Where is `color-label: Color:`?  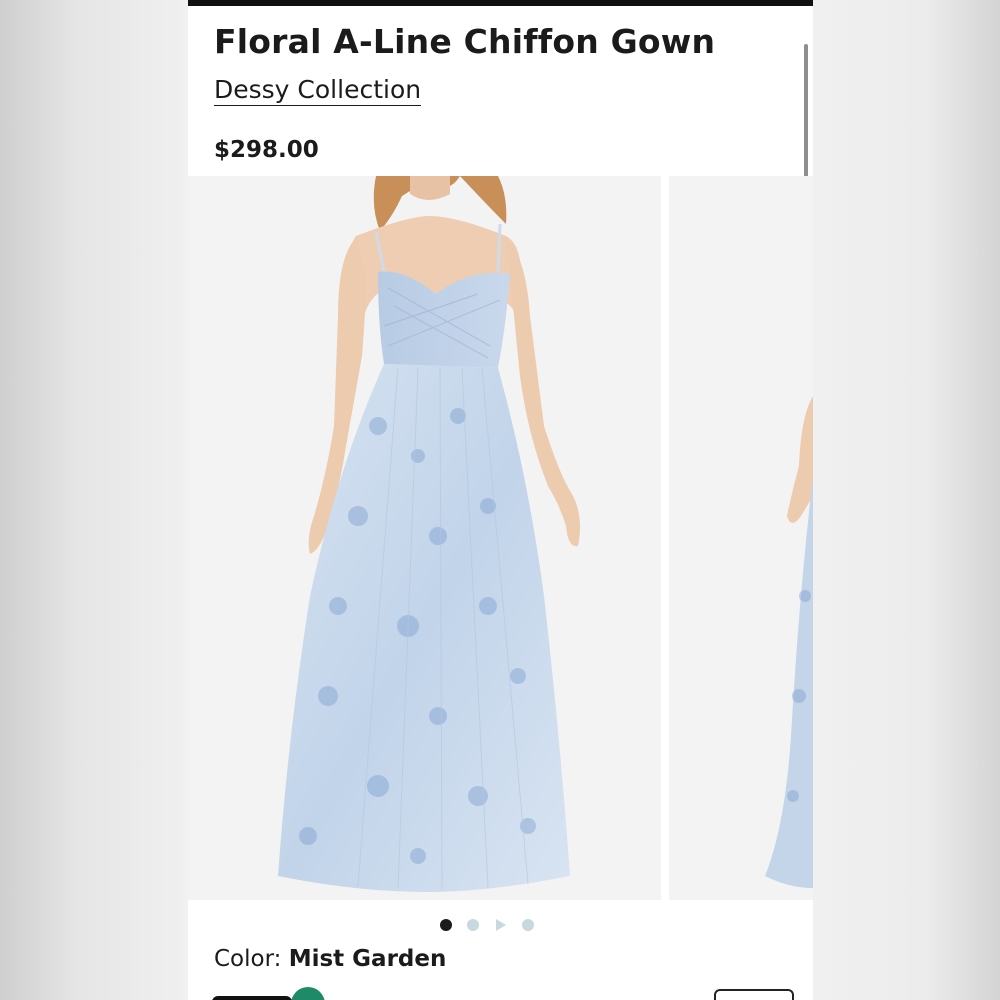
color-label: Color: is located at coordinates (251, 959).